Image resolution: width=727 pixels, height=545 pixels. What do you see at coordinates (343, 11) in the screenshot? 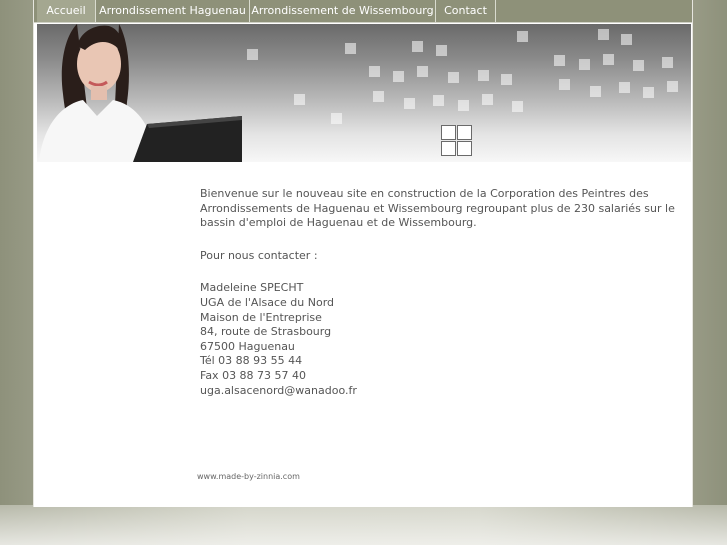
I see `nav-arrondissement-wissembourg: Arrondissement de Wissembourg` at bounding box center [343, 11].